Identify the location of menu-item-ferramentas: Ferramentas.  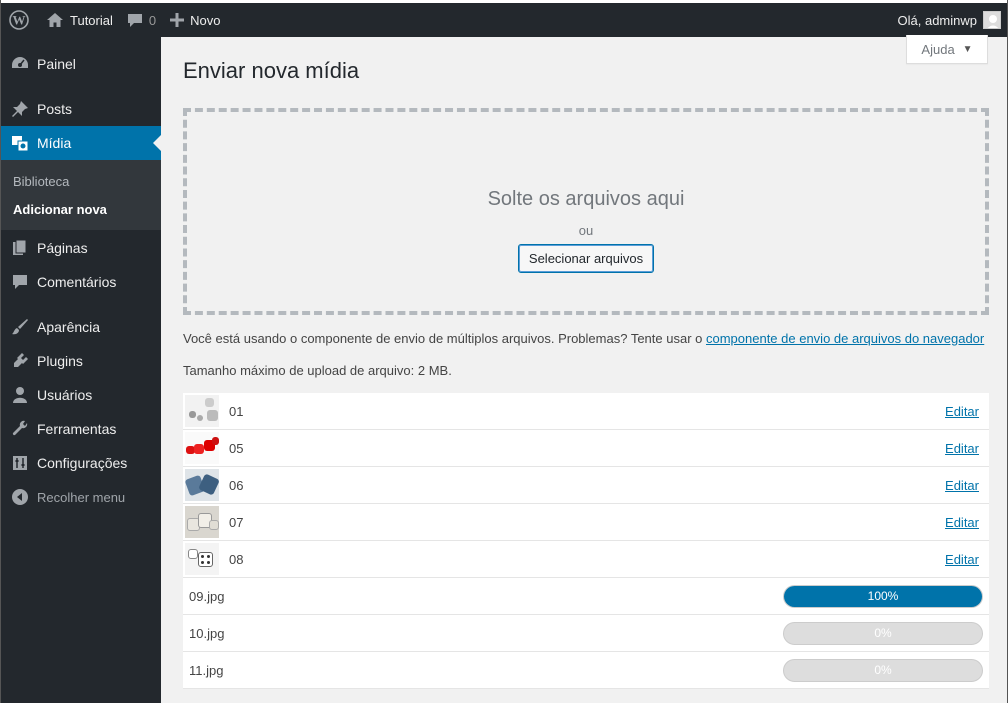
(81, 429).